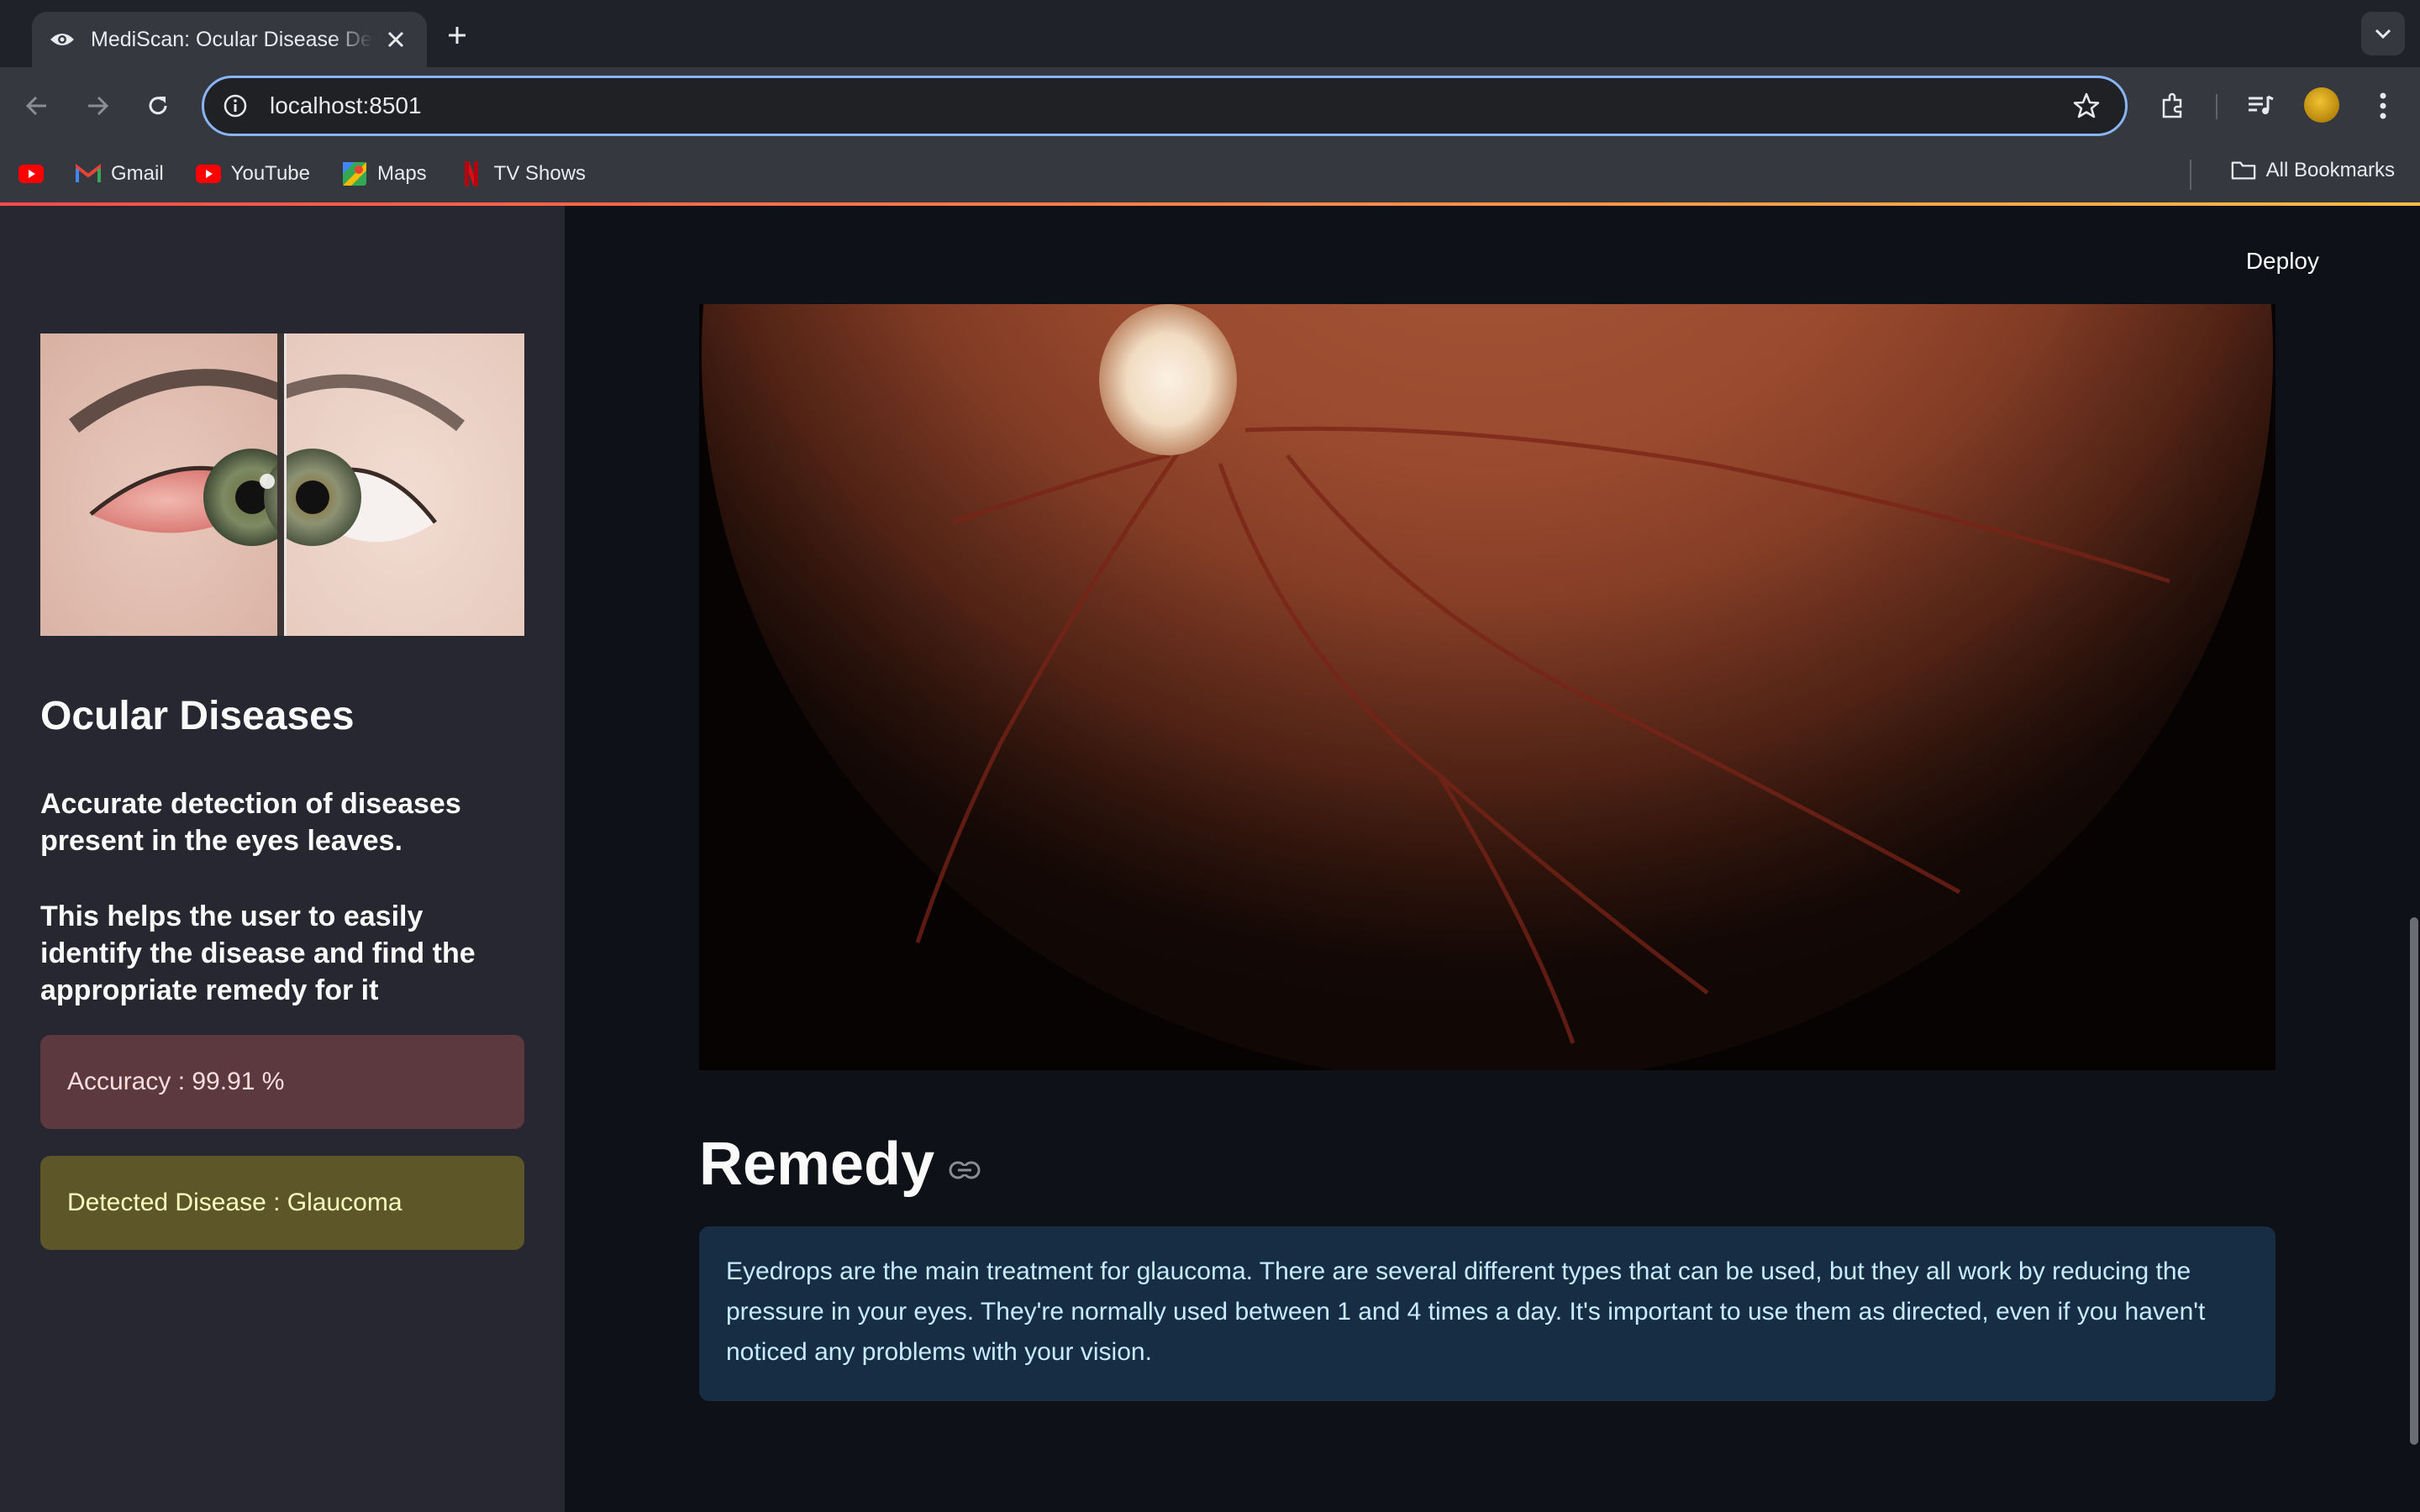 This screenshot has width=2420, height=1512. What do you see at coordinates (2216, 106) in the screenshot?
I see `toolbar-divider` at bounding box center [2216, 106].